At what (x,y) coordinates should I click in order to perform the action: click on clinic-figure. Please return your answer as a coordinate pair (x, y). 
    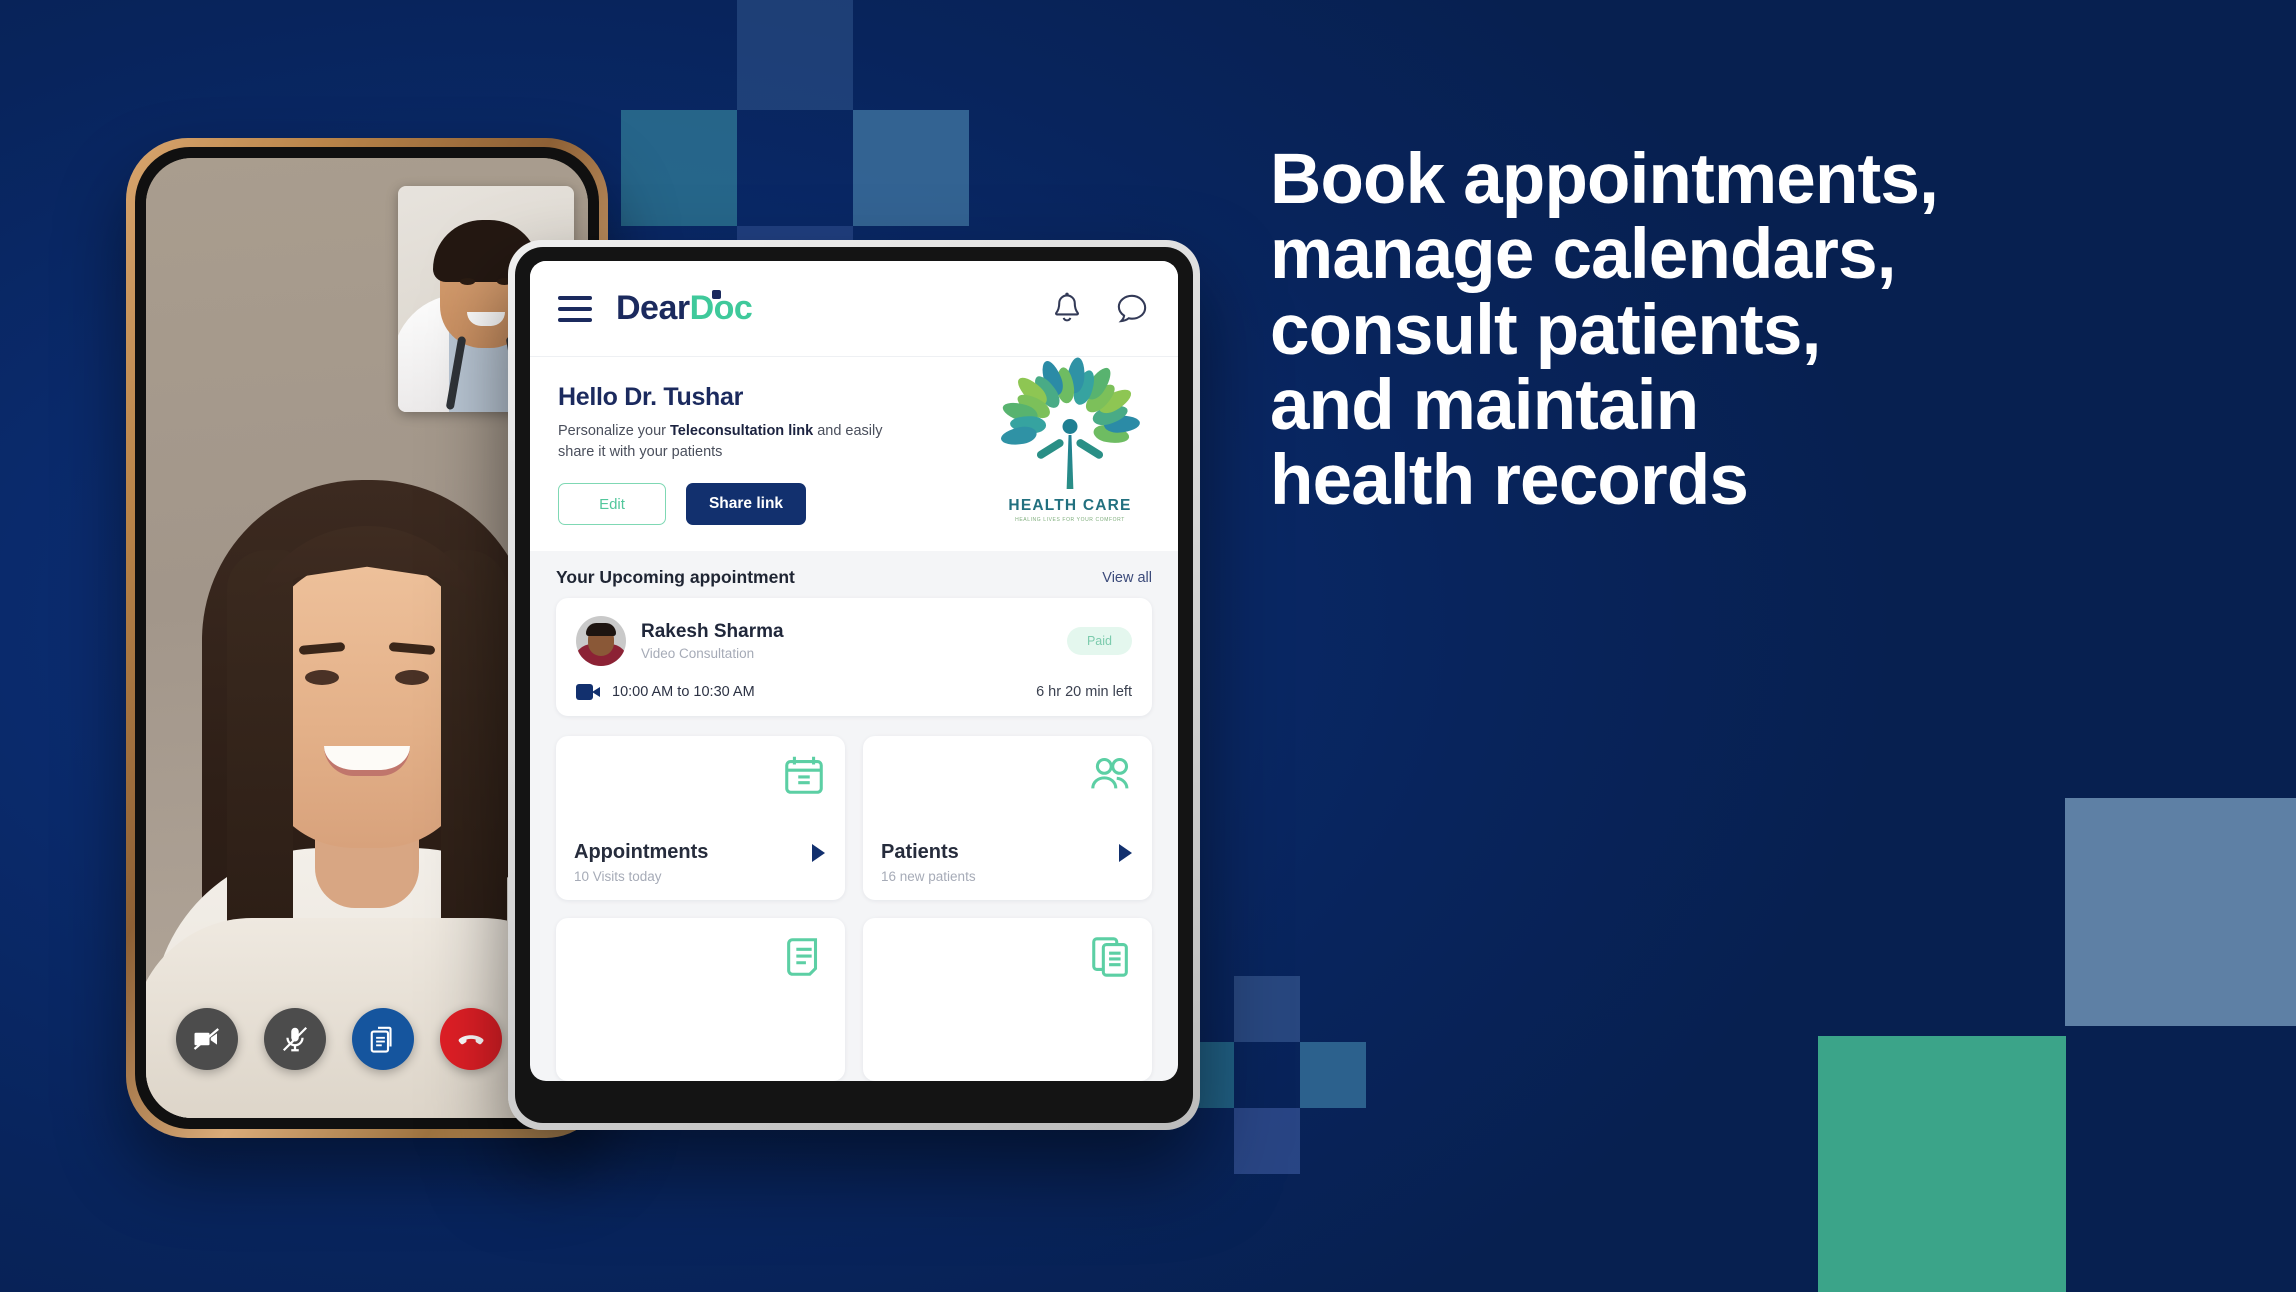
    Looking at the image, I should click on (1070, 454).